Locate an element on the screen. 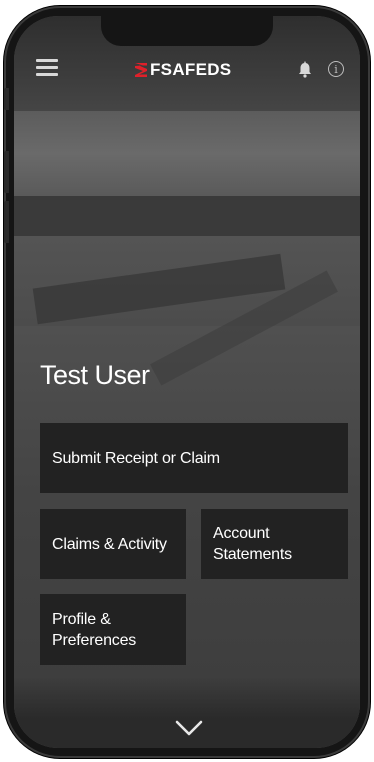 The image size is (374, 762). info-glyph: i is located at coordinates (336, 69).